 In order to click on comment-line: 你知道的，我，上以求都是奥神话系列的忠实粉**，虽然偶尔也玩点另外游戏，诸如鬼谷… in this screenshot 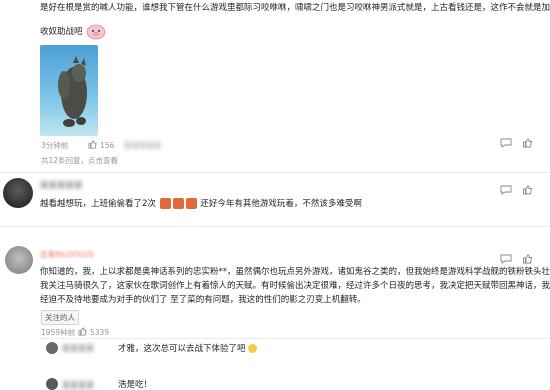, I will do `click(295, 272)`.